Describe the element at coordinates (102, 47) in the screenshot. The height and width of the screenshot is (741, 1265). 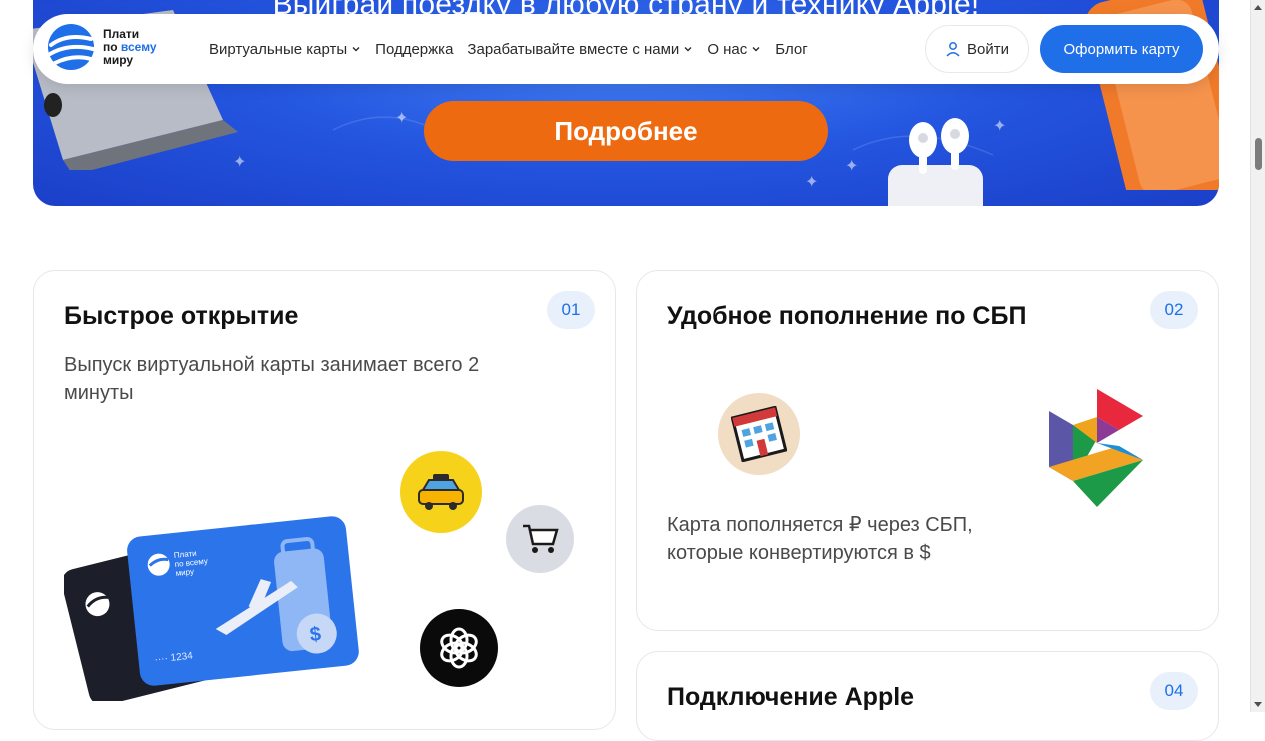
I see `site-logo: Плати по всему миру` at that location.